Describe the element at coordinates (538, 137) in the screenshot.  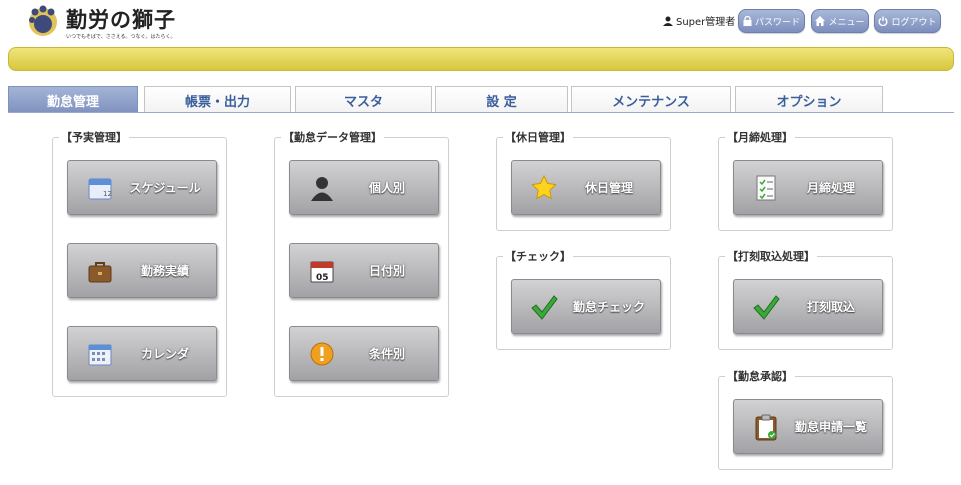
I see `group-title: 【休日管理】` at that location.